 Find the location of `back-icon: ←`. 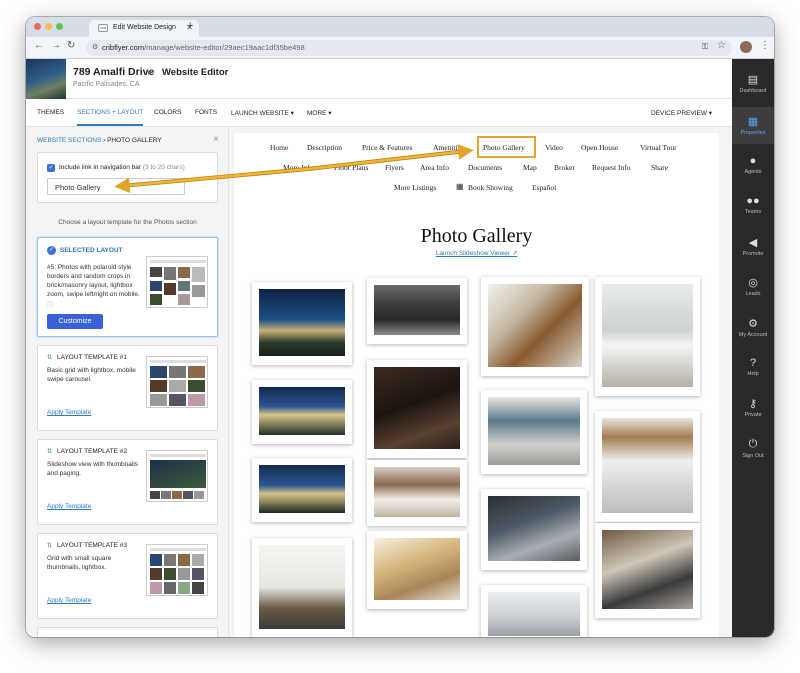

back-icon: ← is located at coordinates (39, 45).